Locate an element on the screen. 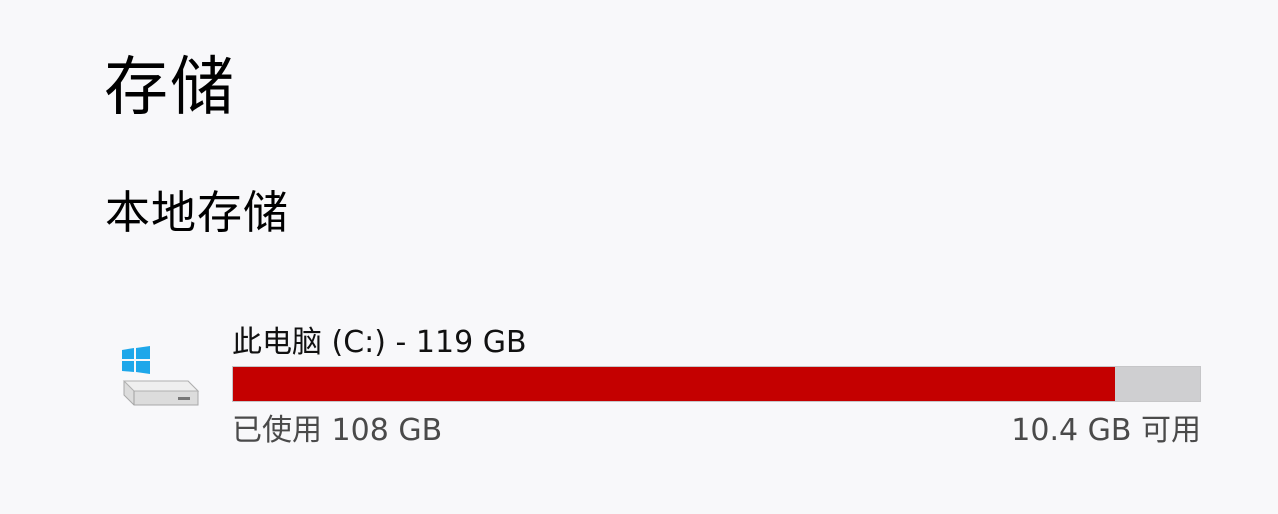 The width and height of the screenshot is (1278, 514). windows-drive-icon is located at coordinates (157, 378).